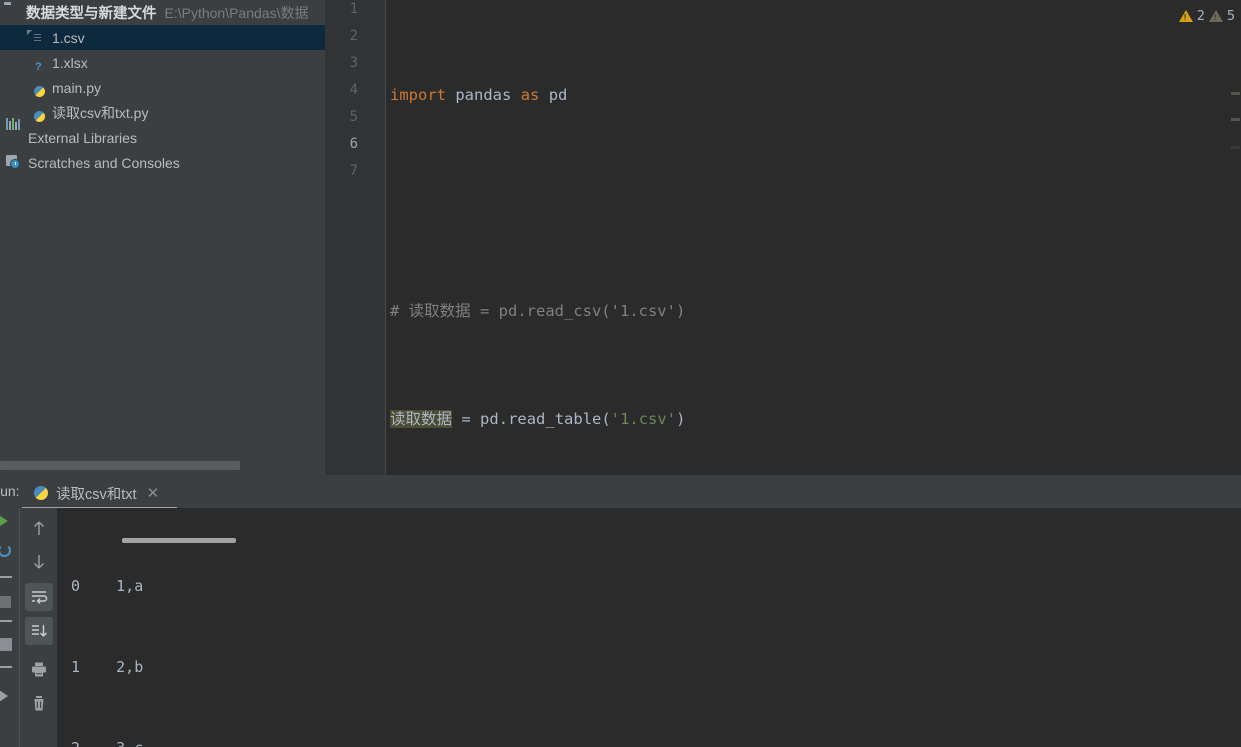 The height and width of the screenshot is (747, 1241). Describe the element at coordinates (353, 9) in the screenshot. I see `line-number: 1` at that location.